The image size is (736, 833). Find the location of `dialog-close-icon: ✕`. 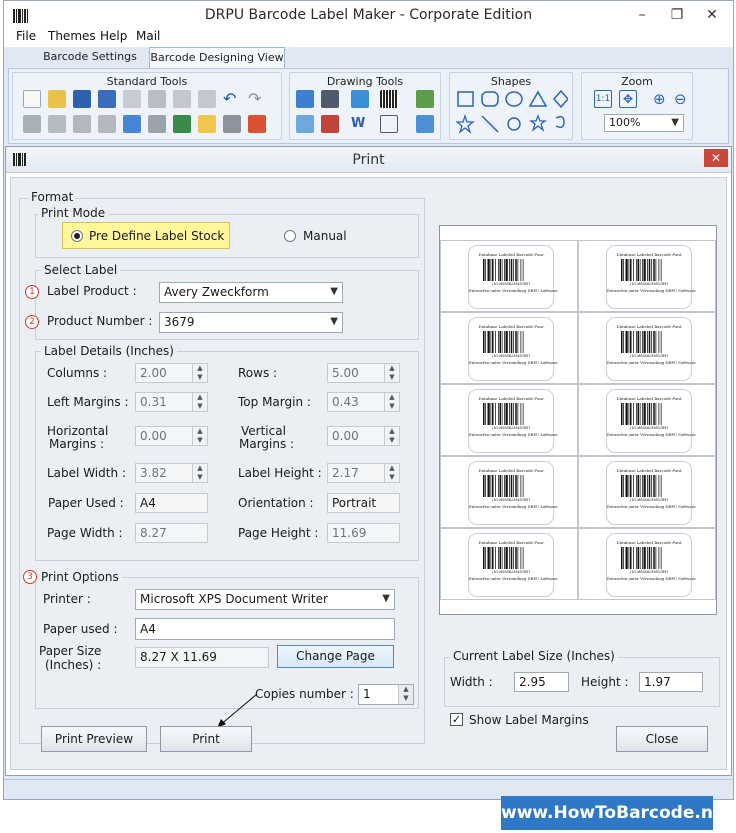

dialog-close-icon: ✕ is located at coordinates (716, 158).